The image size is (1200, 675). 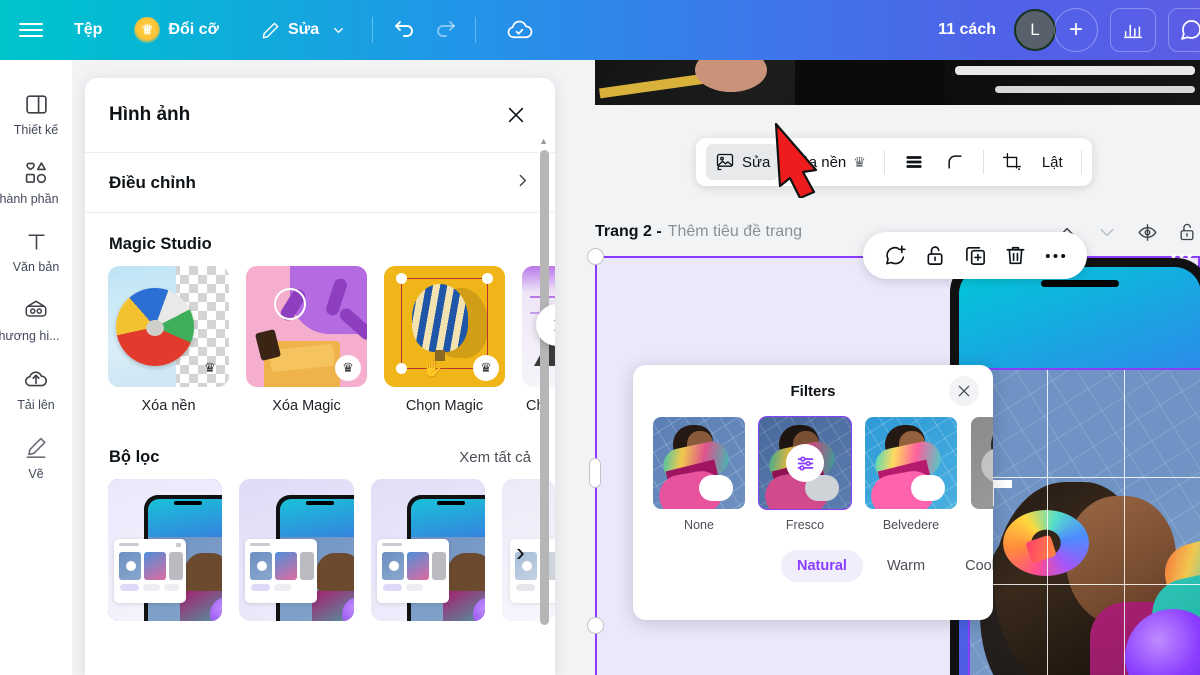 I want to click on thumbnail: ♛, so click(x=168, y=326).